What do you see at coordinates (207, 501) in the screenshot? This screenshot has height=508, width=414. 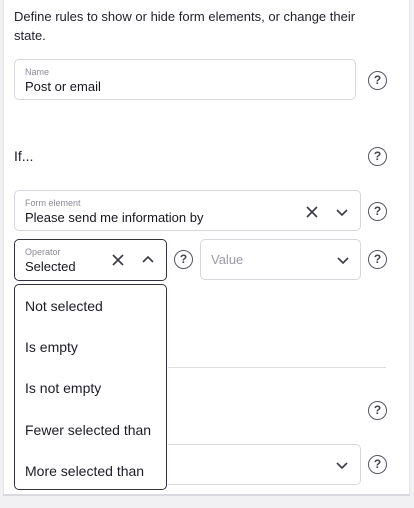 I see `bottom-bar` at bounding box center [207, 501].